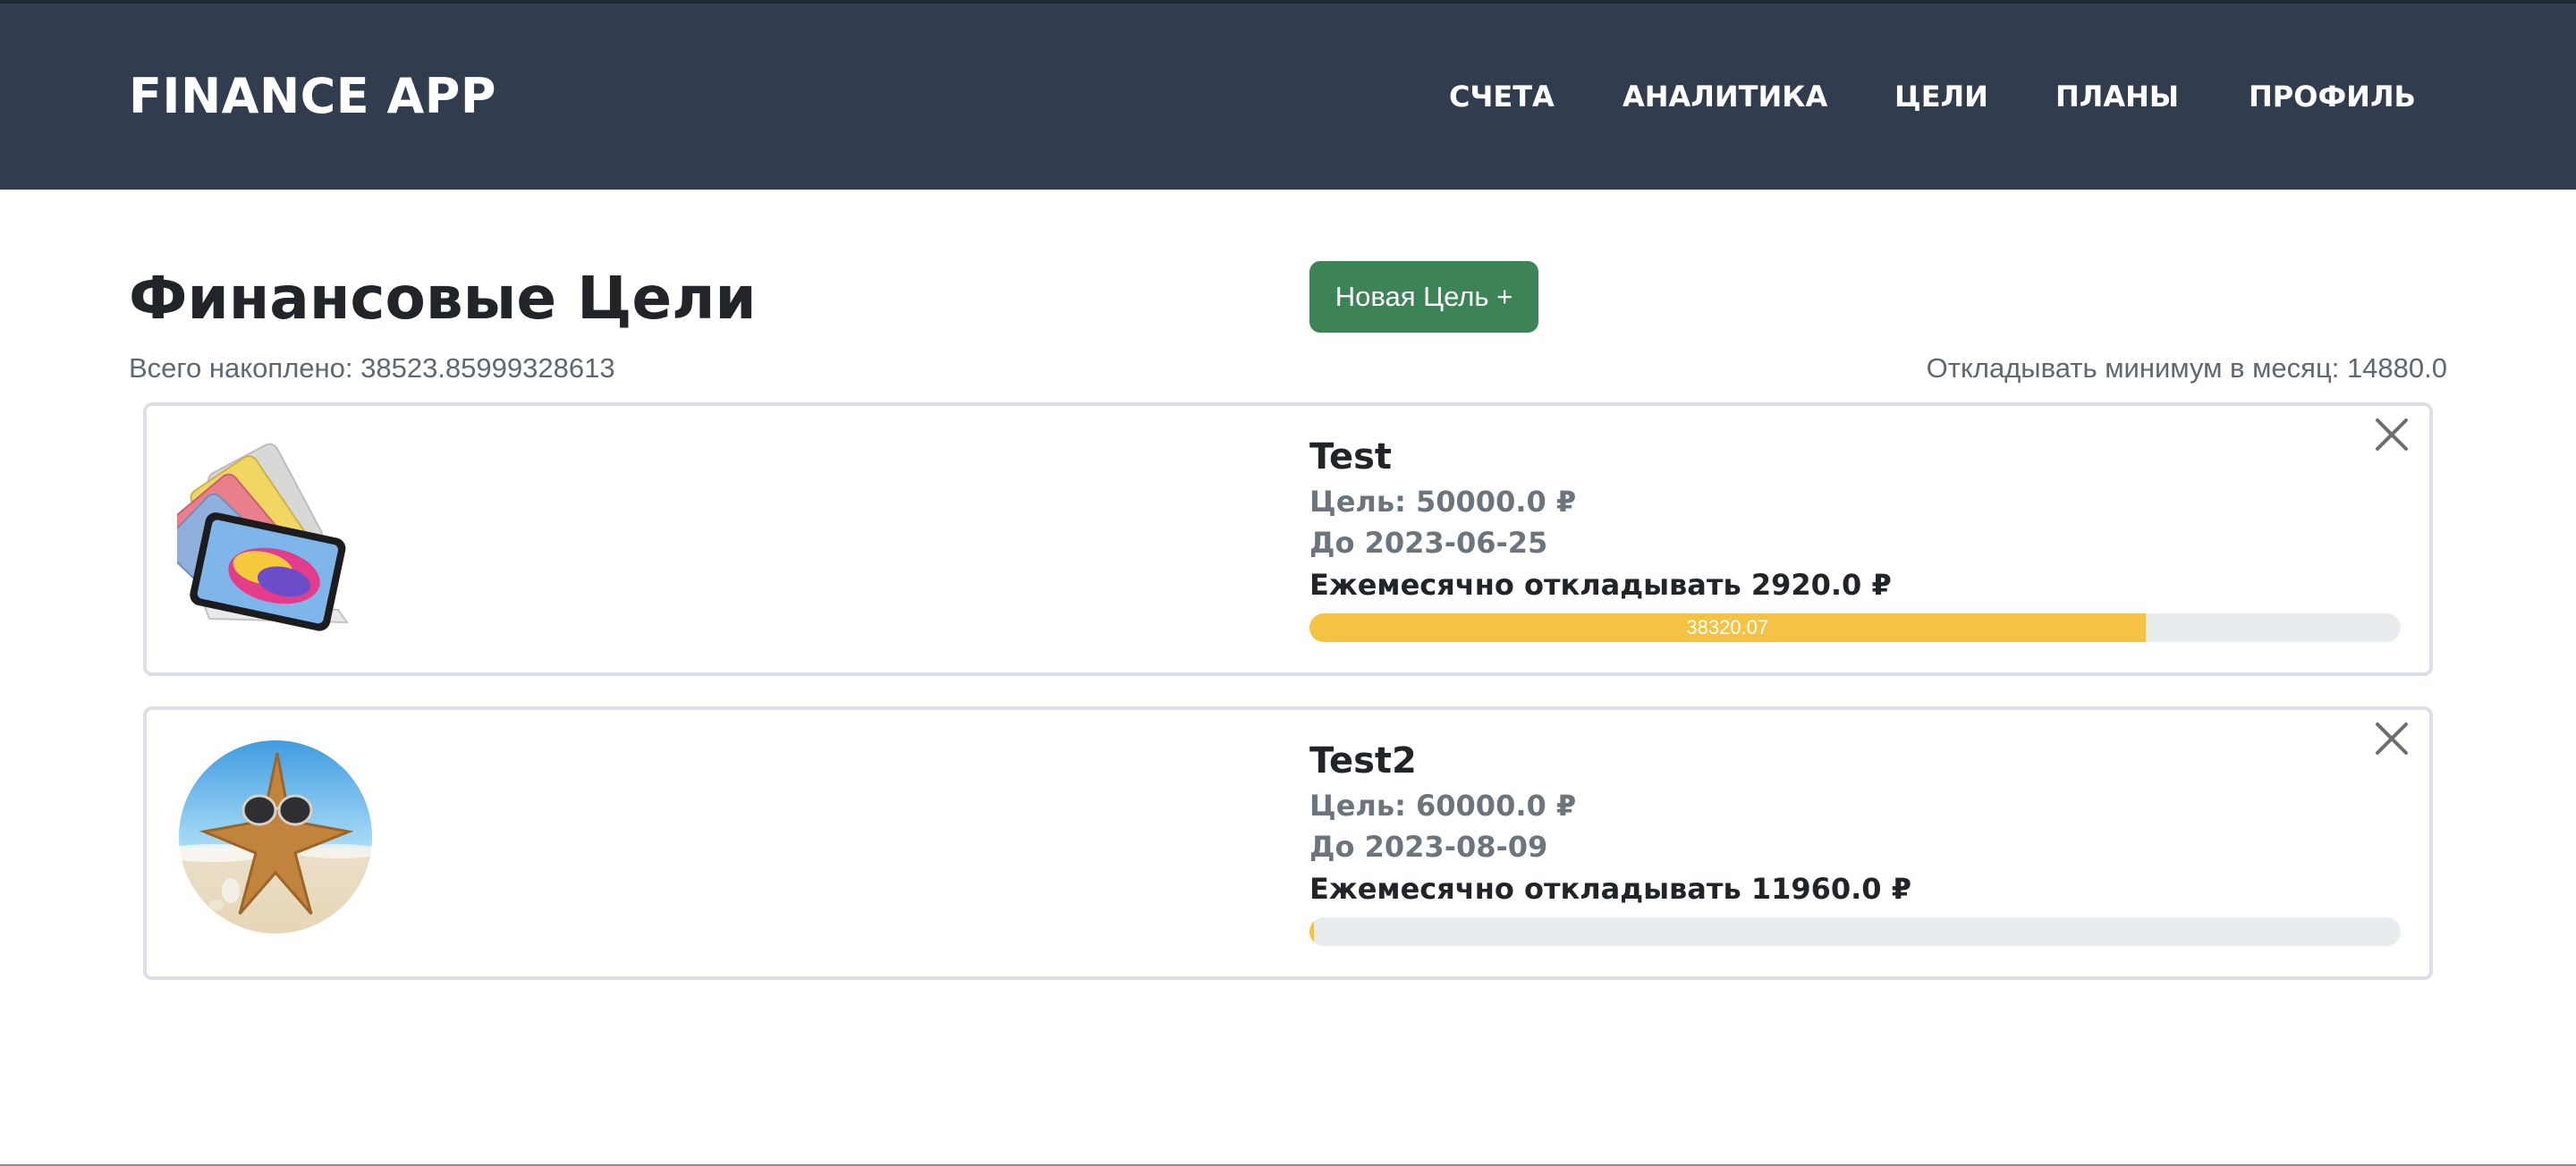 Image resolution: width=2576 pixels, height=1166 pixels. Describe the element at coordinates (2117, 96) in the screenshot. I see `nav-plans: ПЛАНЫ` at that location.